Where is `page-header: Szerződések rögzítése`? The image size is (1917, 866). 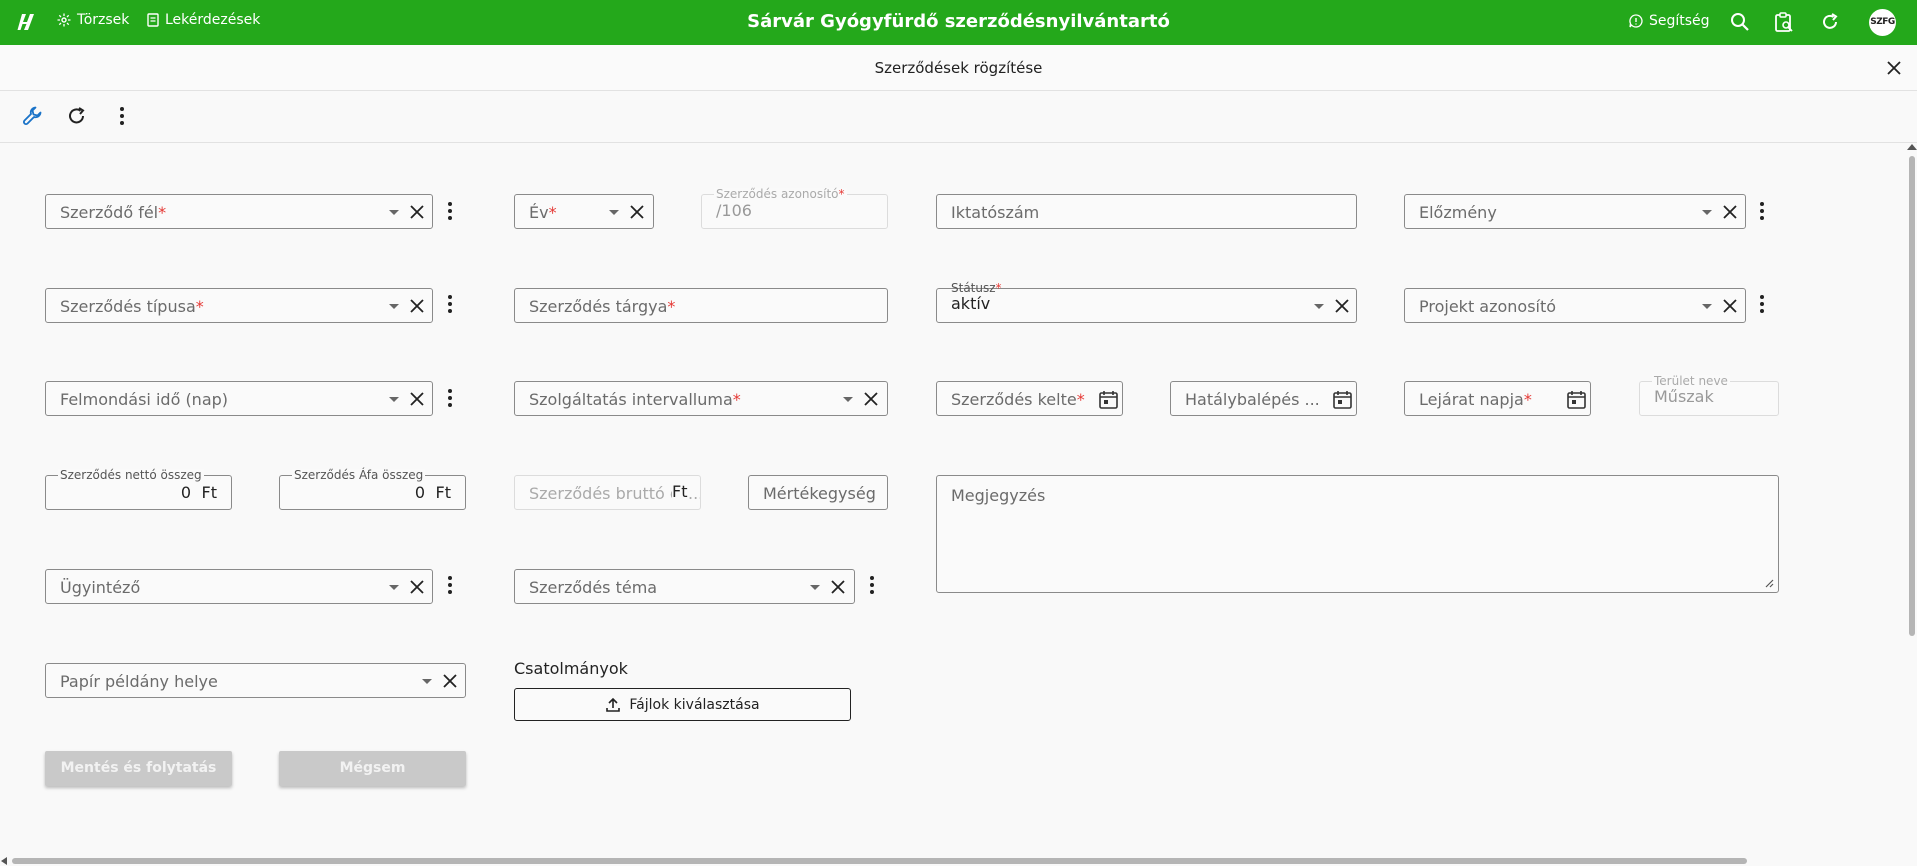
page-header: Szerződések rögzítése is located at coordinates (958, 68).